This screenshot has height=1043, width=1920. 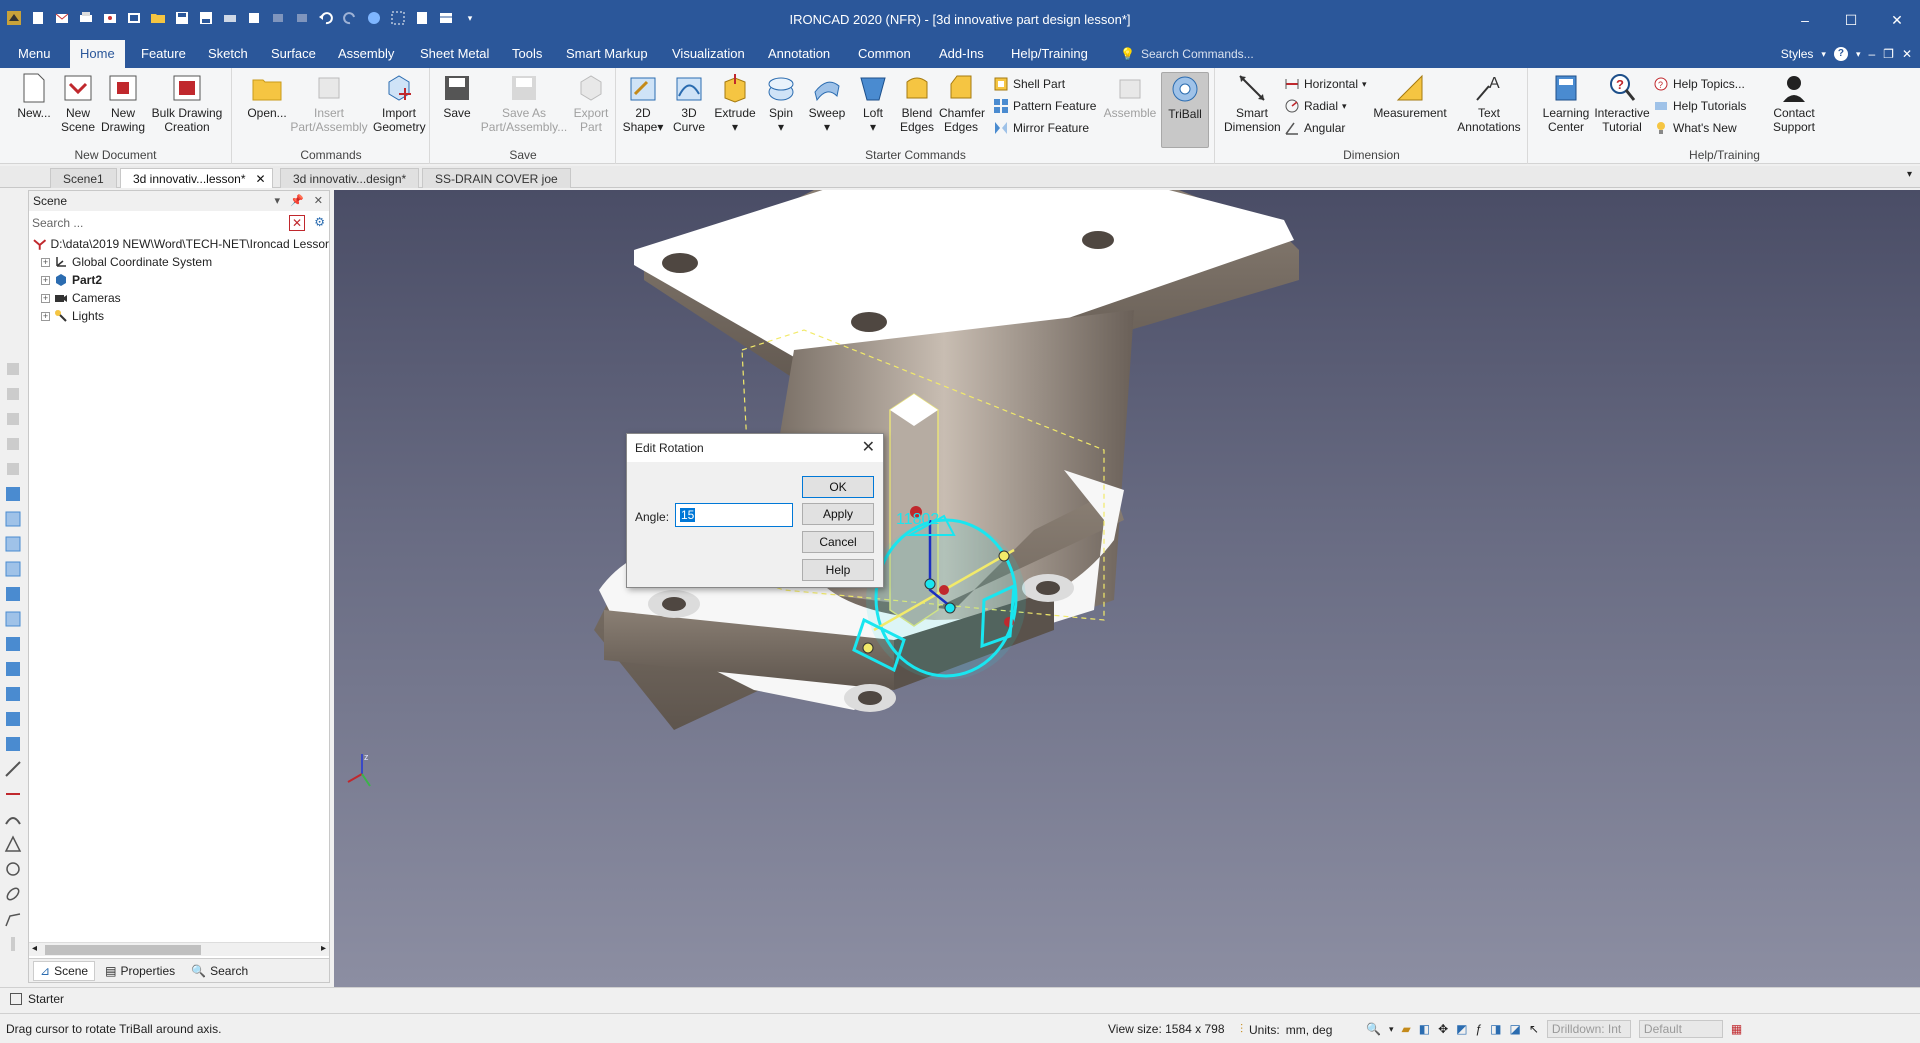 What do you see at coordinates (838, 487) in the screenshot?
I see `ok-button: OK` at bounding box center [838, 487].